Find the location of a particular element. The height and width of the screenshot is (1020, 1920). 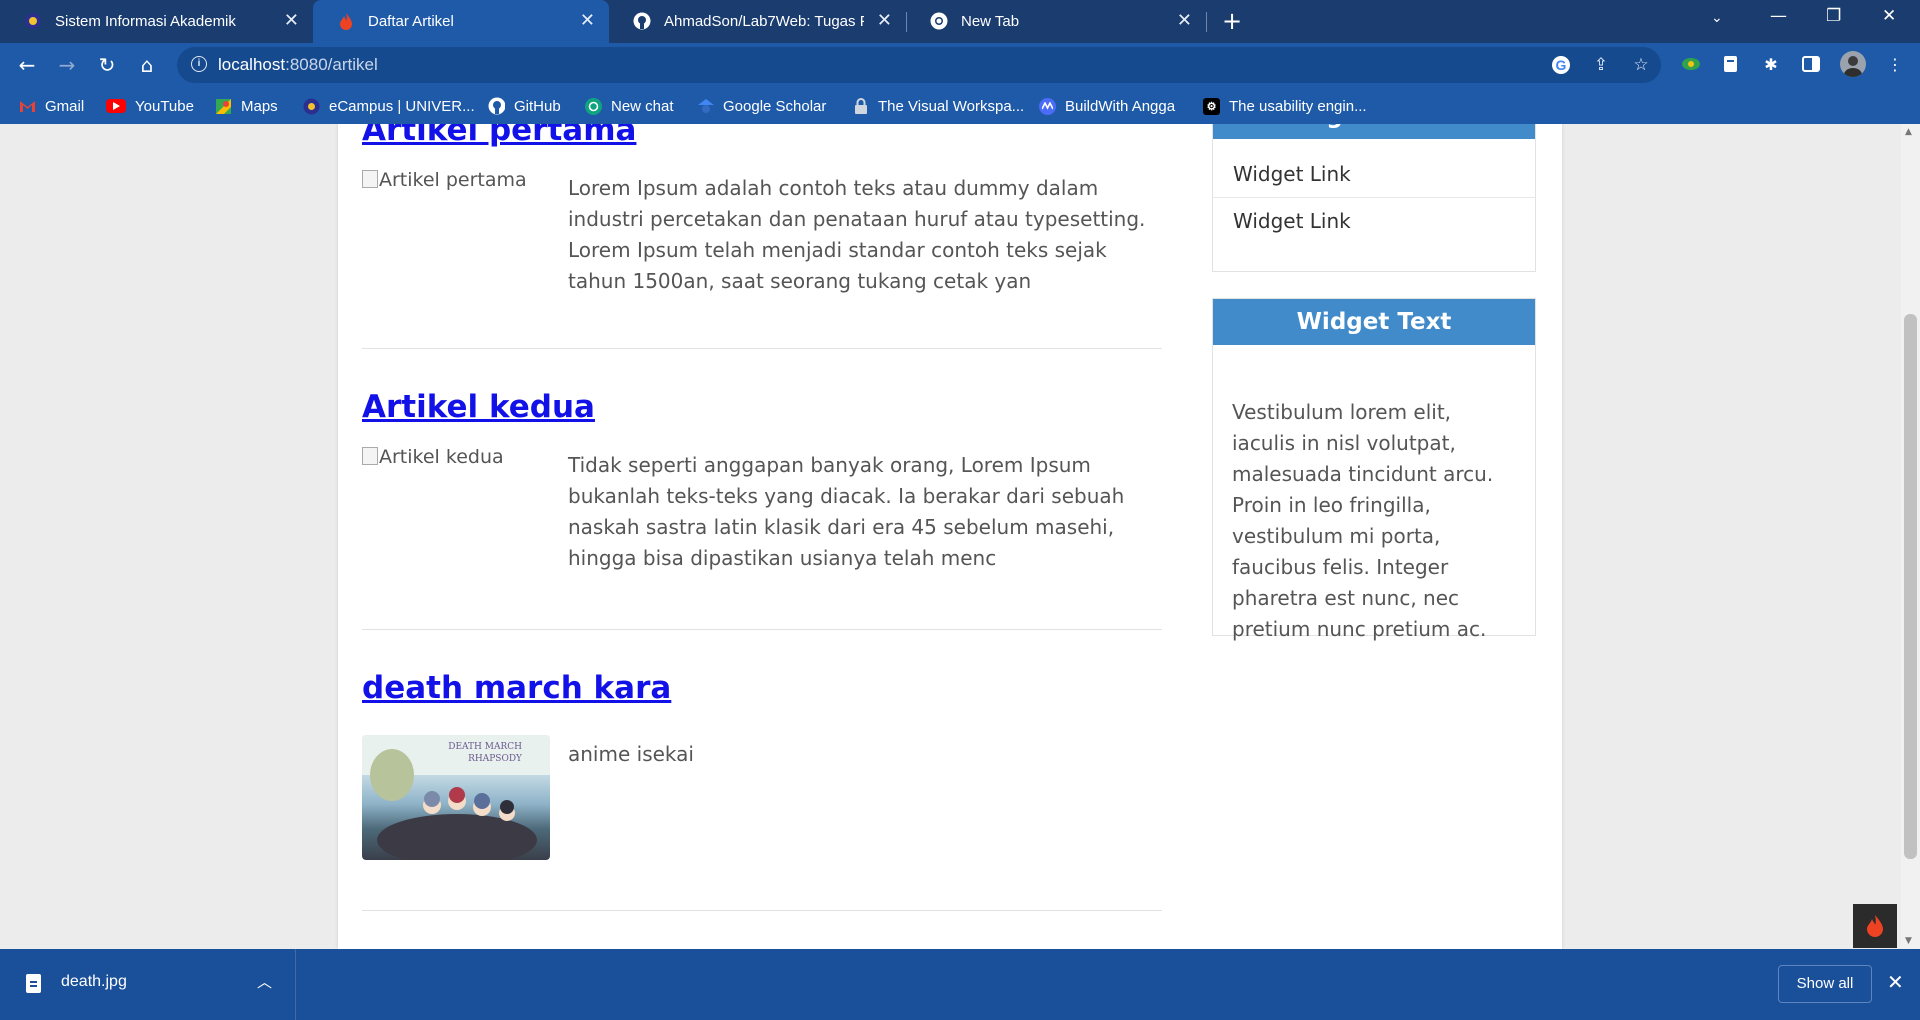

share-icon: ⇪ is located at coordinates (1601, 65).